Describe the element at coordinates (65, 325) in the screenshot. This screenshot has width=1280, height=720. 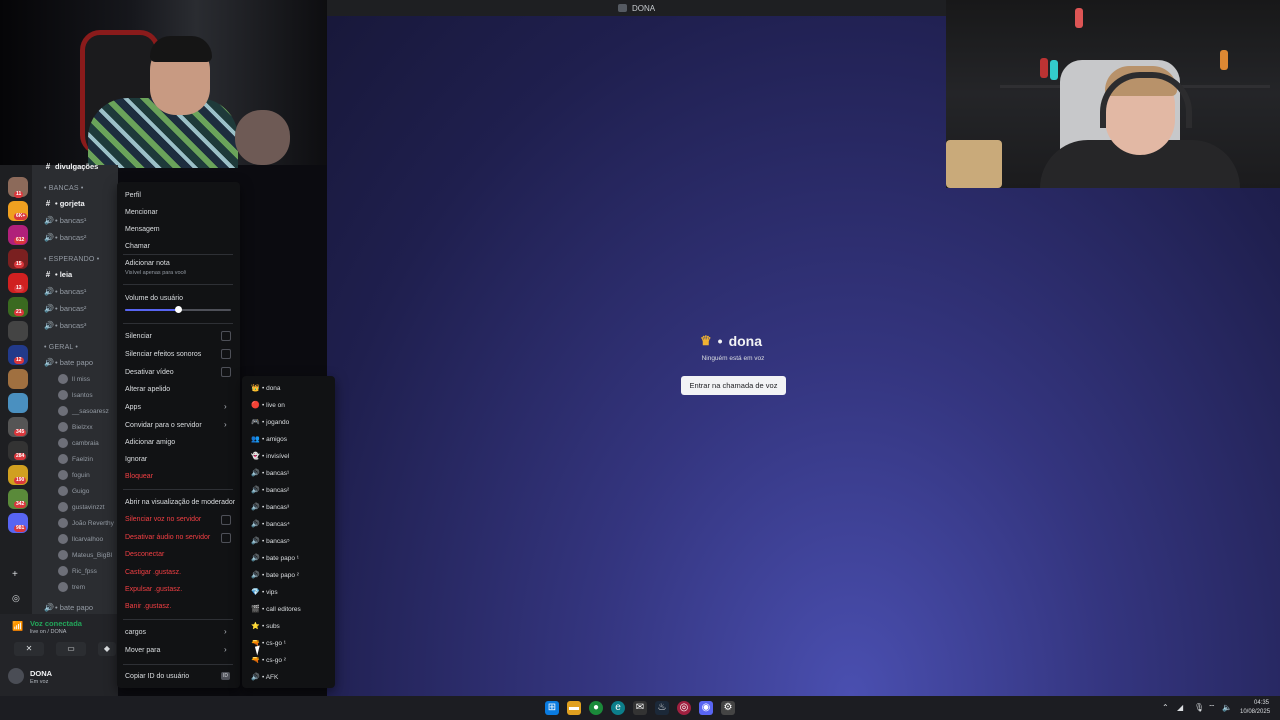
I see `channel-item: 🔊 • bancas³` at that location.